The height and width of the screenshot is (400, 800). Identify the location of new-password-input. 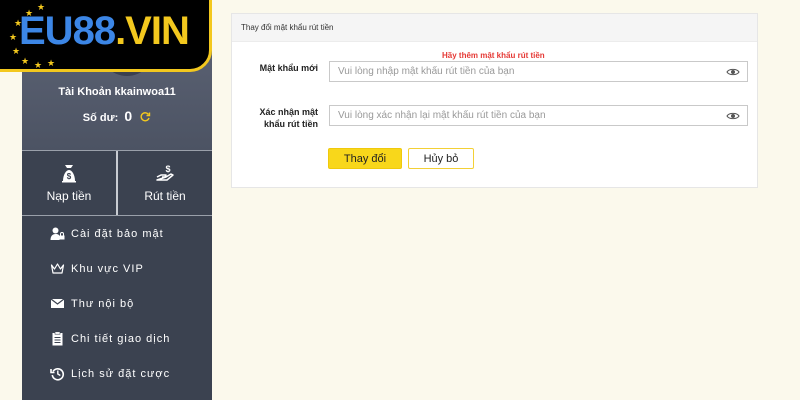
(528, 71).